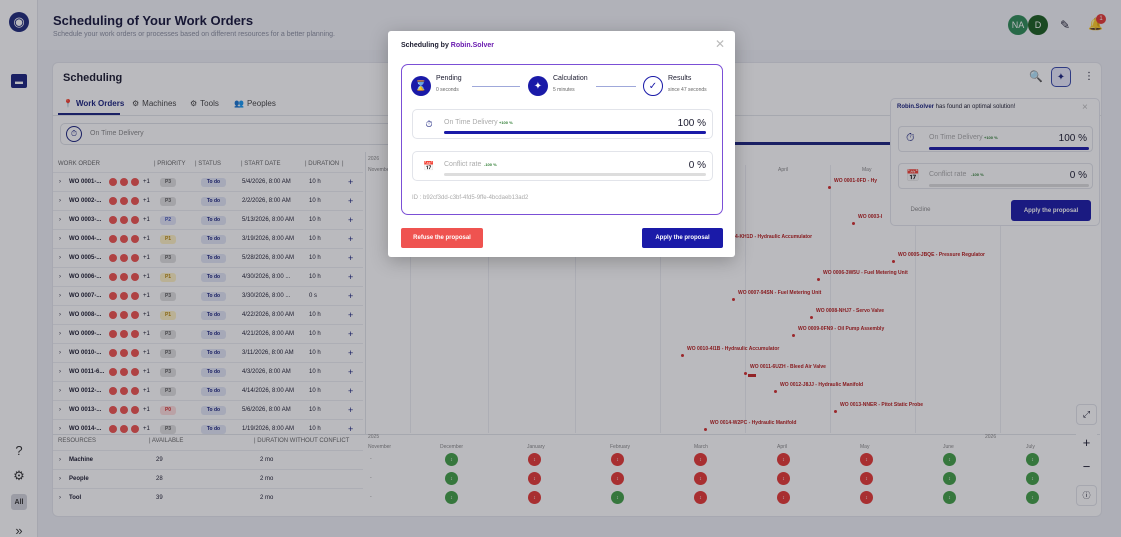 This screenshot has width=1121, height=537. Describe the element at coordinates (697, 165) in the screenshot. I see `metric-value: 0 %` at that location.